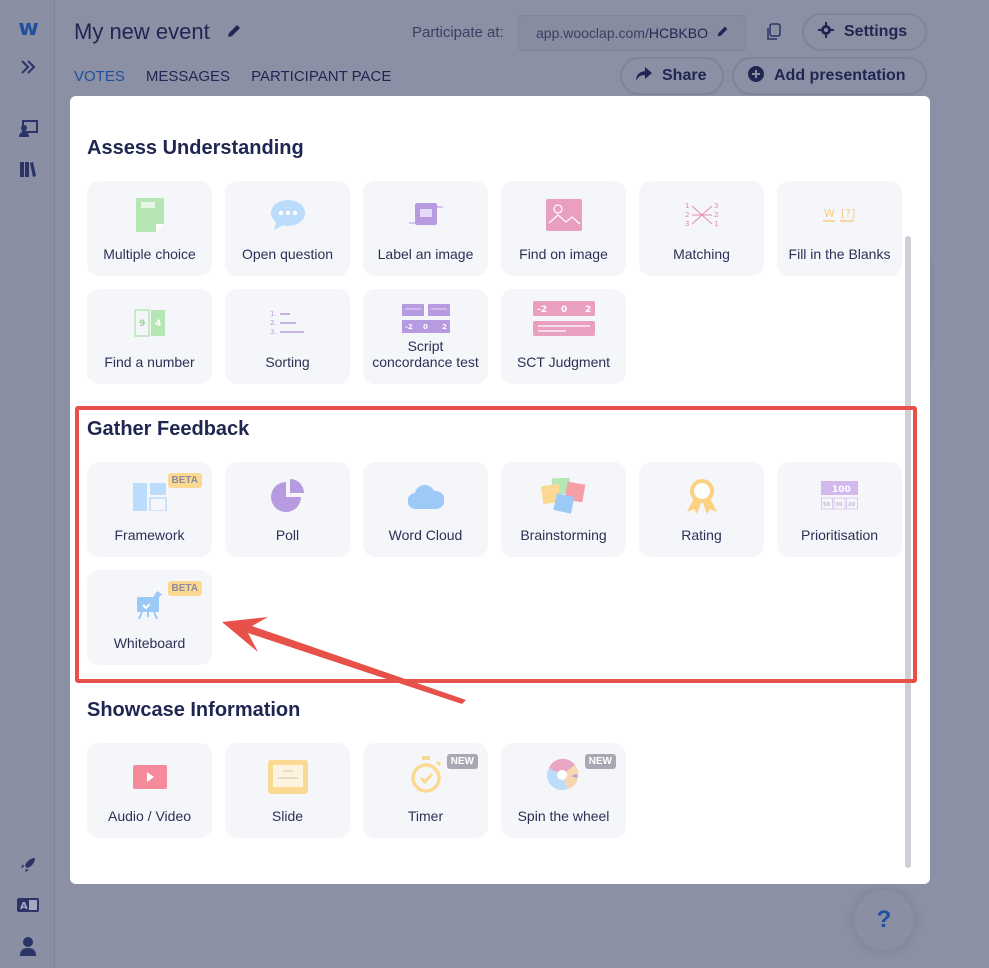  I want to click on translate-icon: A, so click(27, 905).